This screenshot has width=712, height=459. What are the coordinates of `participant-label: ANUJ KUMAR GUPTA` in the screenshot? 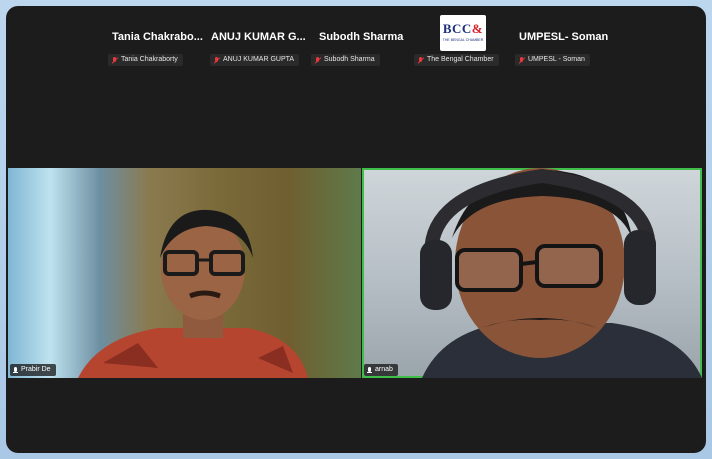 It's located at (255, 60).